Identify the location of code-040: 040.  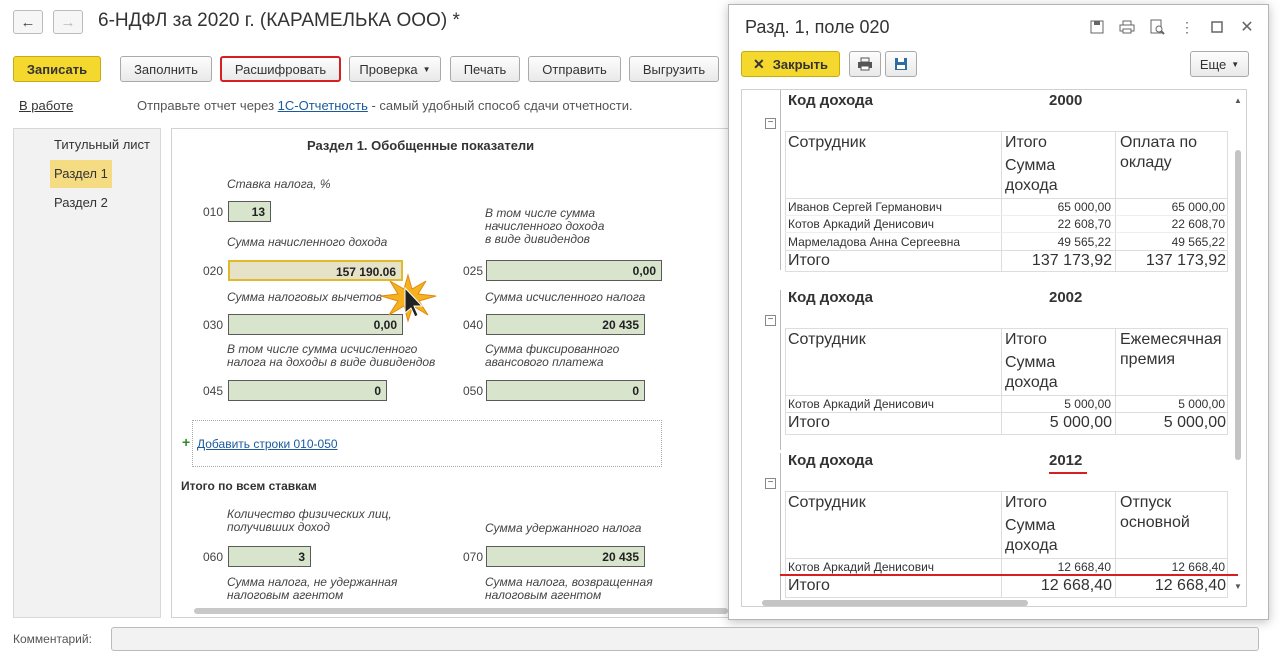
(473, 325).